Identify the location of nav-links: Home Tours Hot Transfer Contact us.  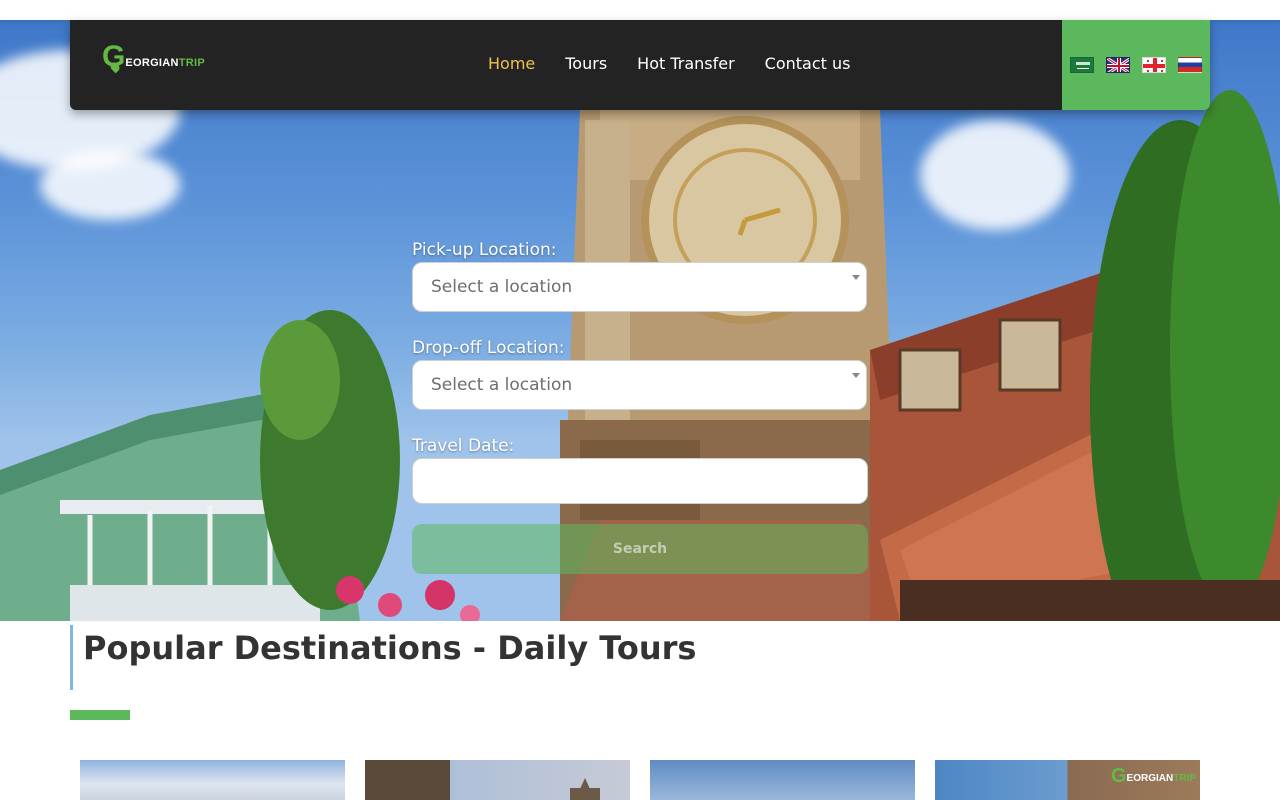
(669, 63).